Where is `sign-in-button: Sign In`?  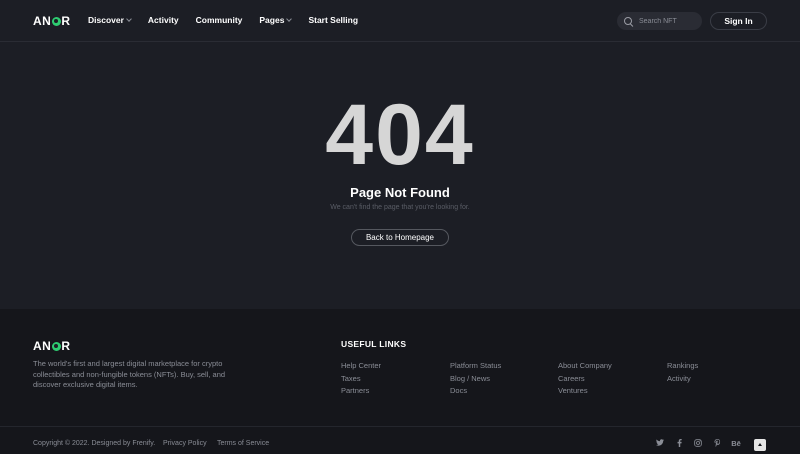 sign-in-button: Sign In is located at coordinates (738, 21).